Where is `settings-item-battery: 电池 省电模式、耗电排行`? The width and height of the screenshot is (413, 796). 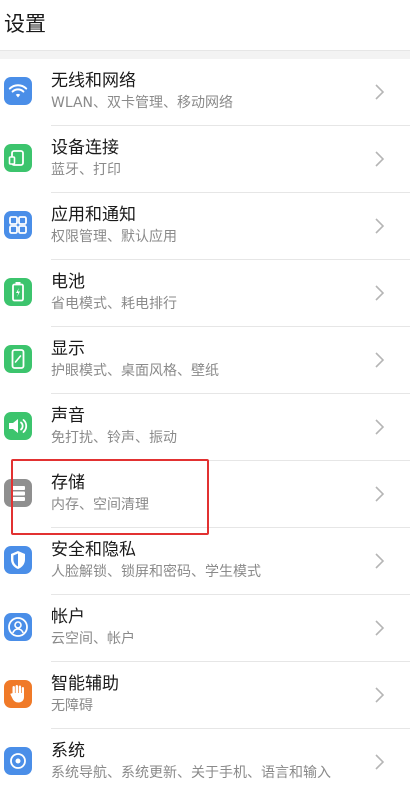 settings-item-battery: 电池 省电模式、耗电排行 is located at coordinates (206, 293).